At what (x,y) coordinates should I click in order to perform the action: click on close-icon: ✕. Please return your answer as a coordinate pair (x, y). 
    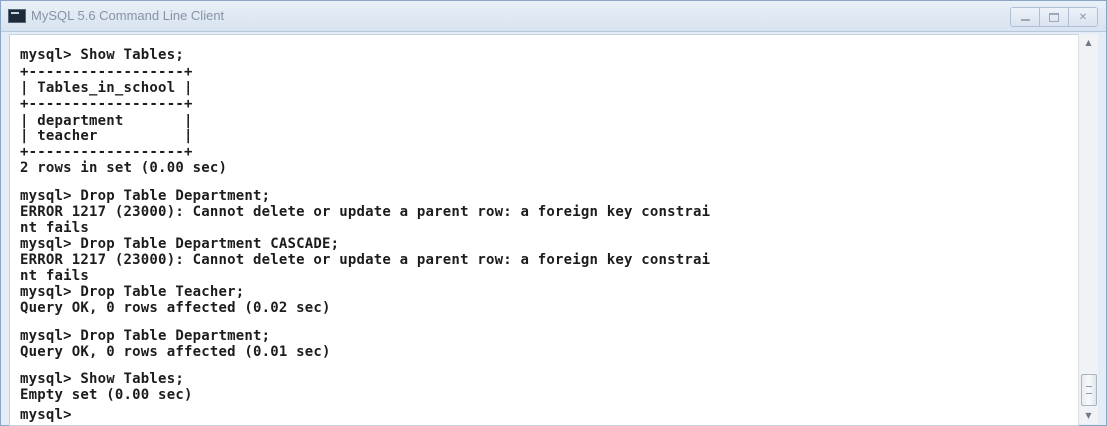
    Looking at the image, I should click on (1083, 17).